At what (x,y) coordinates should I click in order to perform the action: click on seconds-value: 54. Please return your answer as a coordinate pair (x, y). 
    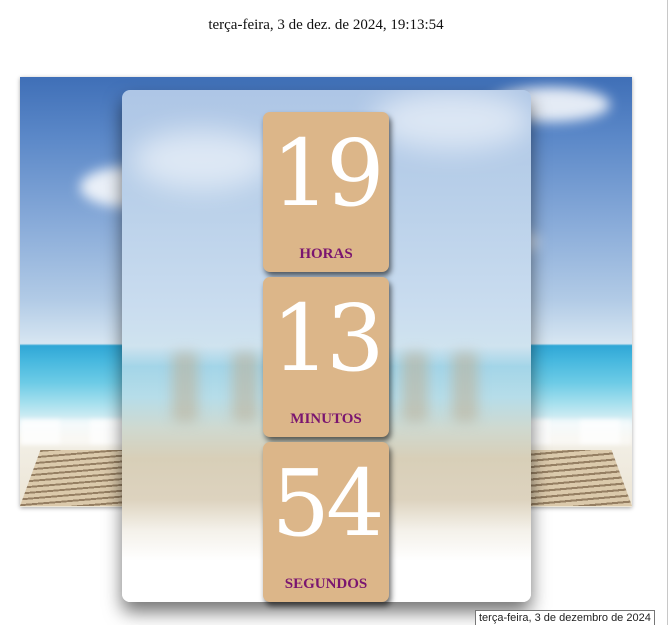
    Looking at the image, I should click on (327, 503).